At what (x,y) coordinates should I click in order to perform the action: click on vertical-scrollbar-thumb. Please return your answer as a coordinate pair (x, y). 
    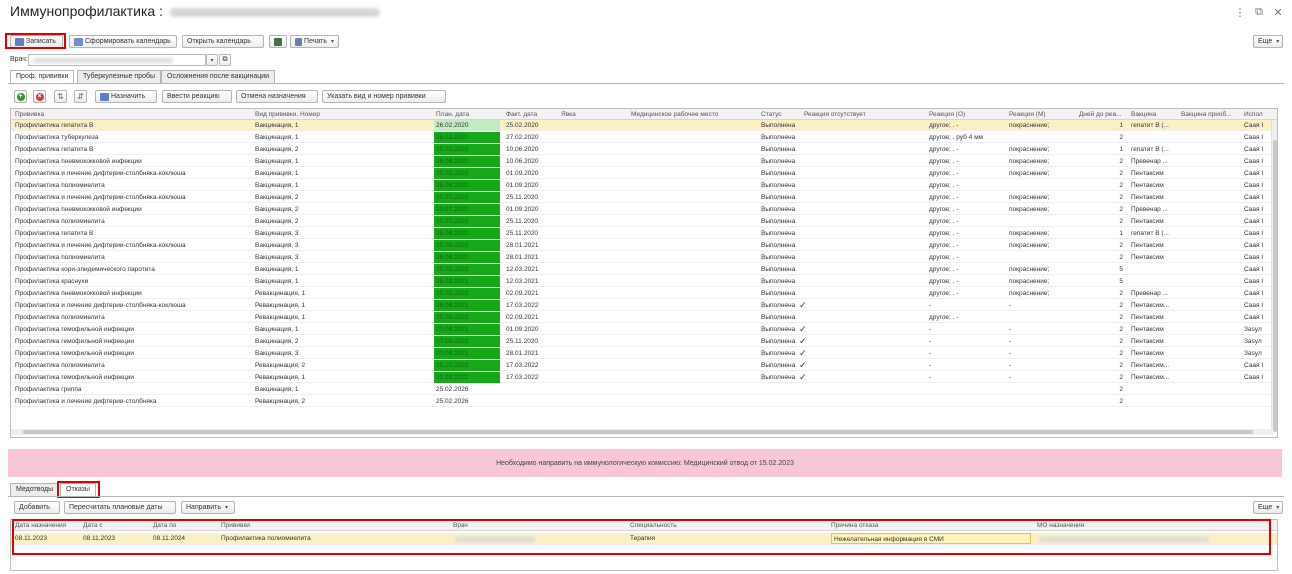
    Looking at the image, I should click on (1275, 286).